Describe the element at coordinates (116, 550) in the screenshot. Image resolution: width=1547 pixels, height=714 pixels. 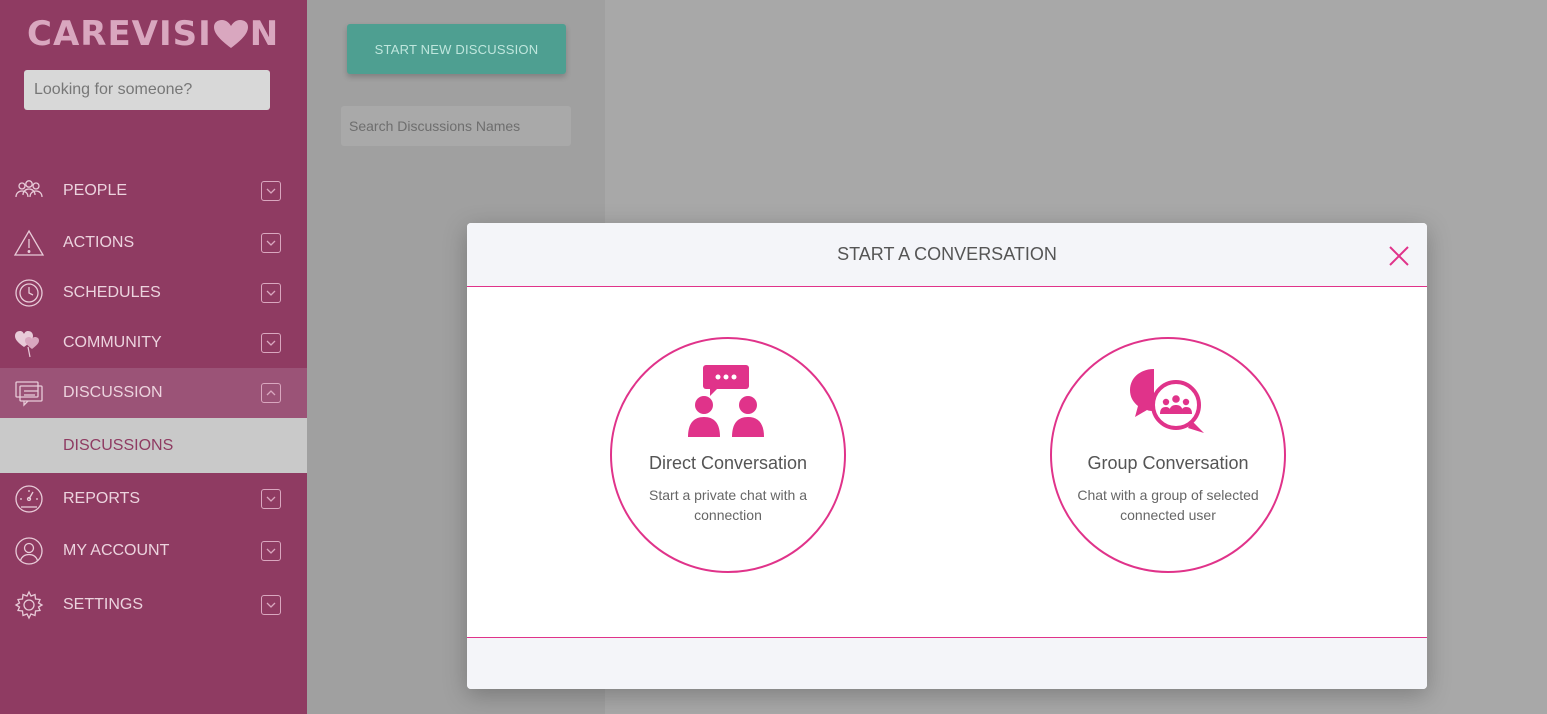
I see `sidebar-item-label: MY ACCOUNT` at that location.